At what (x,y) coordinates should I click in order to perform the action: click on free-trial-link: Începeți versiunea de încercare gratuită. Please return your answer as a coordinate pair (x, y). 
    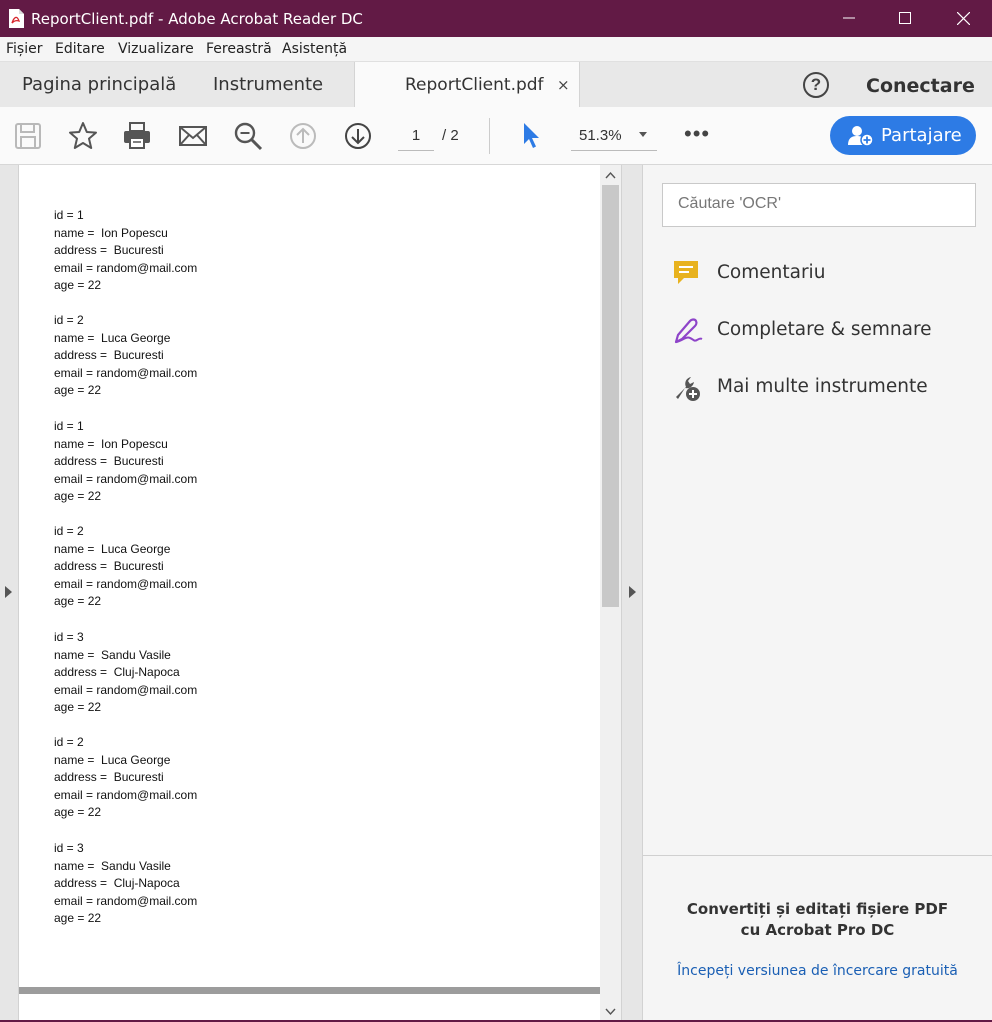
    Looking at the image, I should click on (817, 971).